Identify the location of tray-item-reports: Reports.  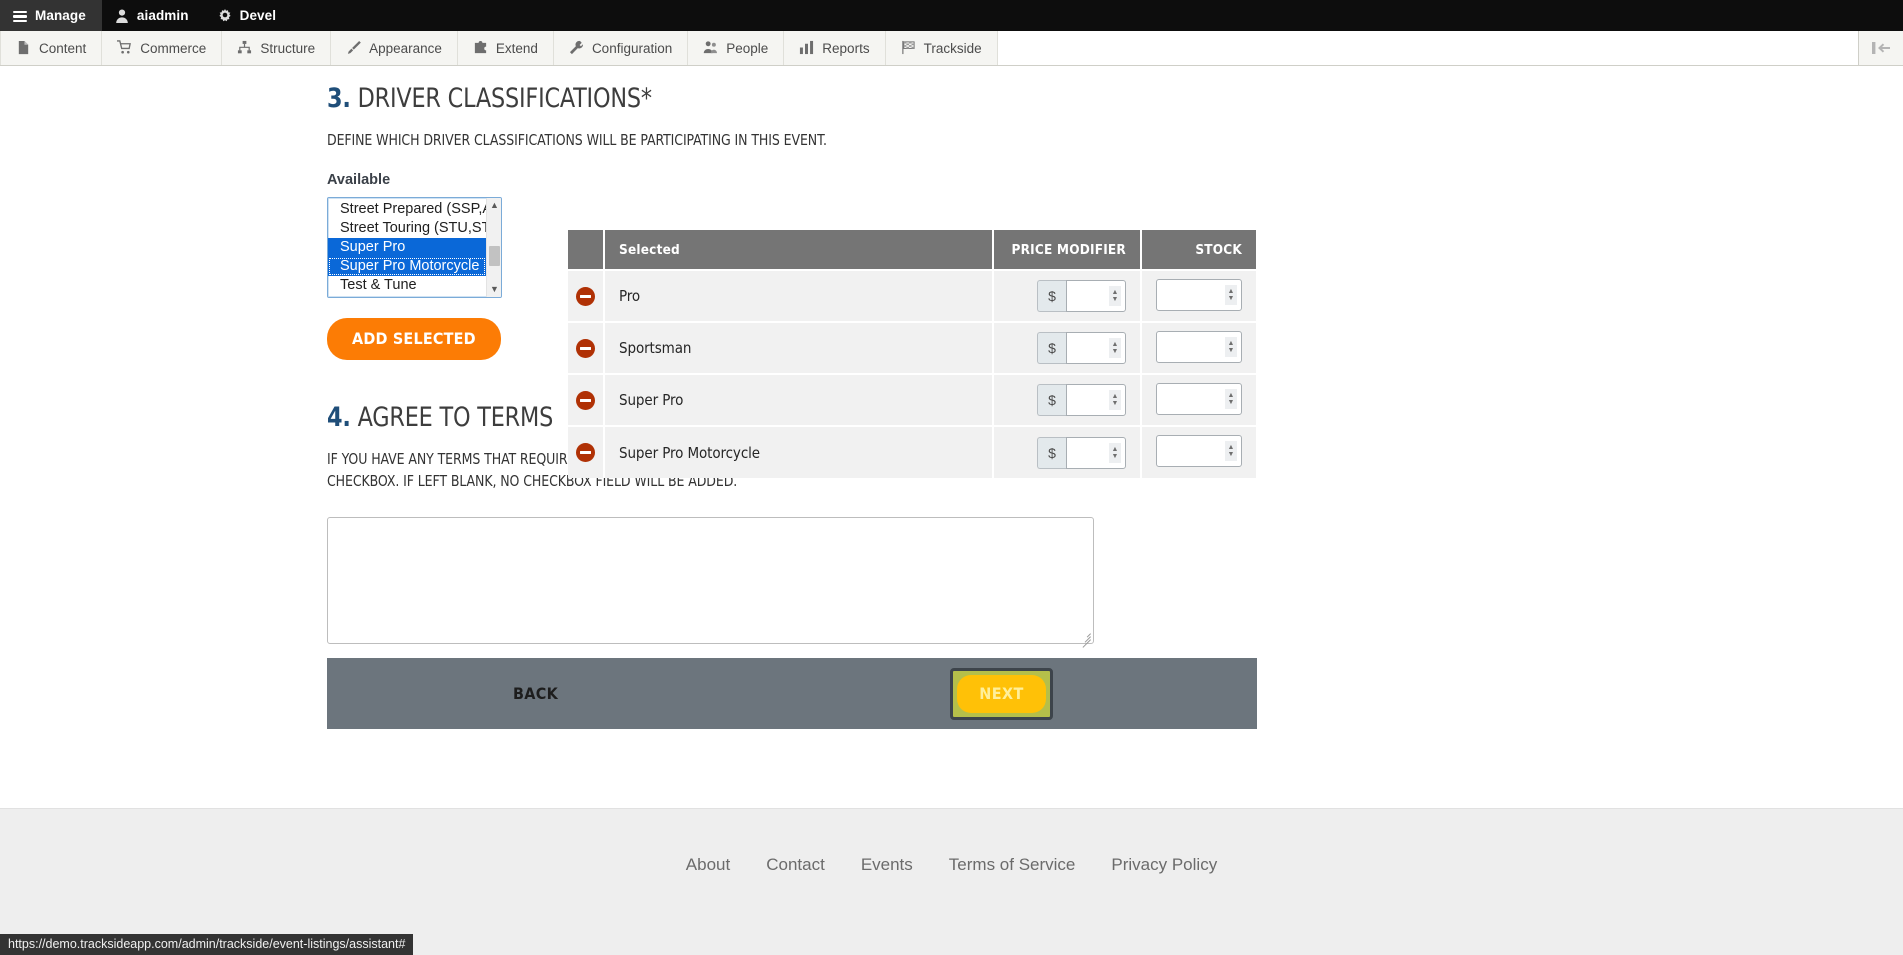
(835, 48).